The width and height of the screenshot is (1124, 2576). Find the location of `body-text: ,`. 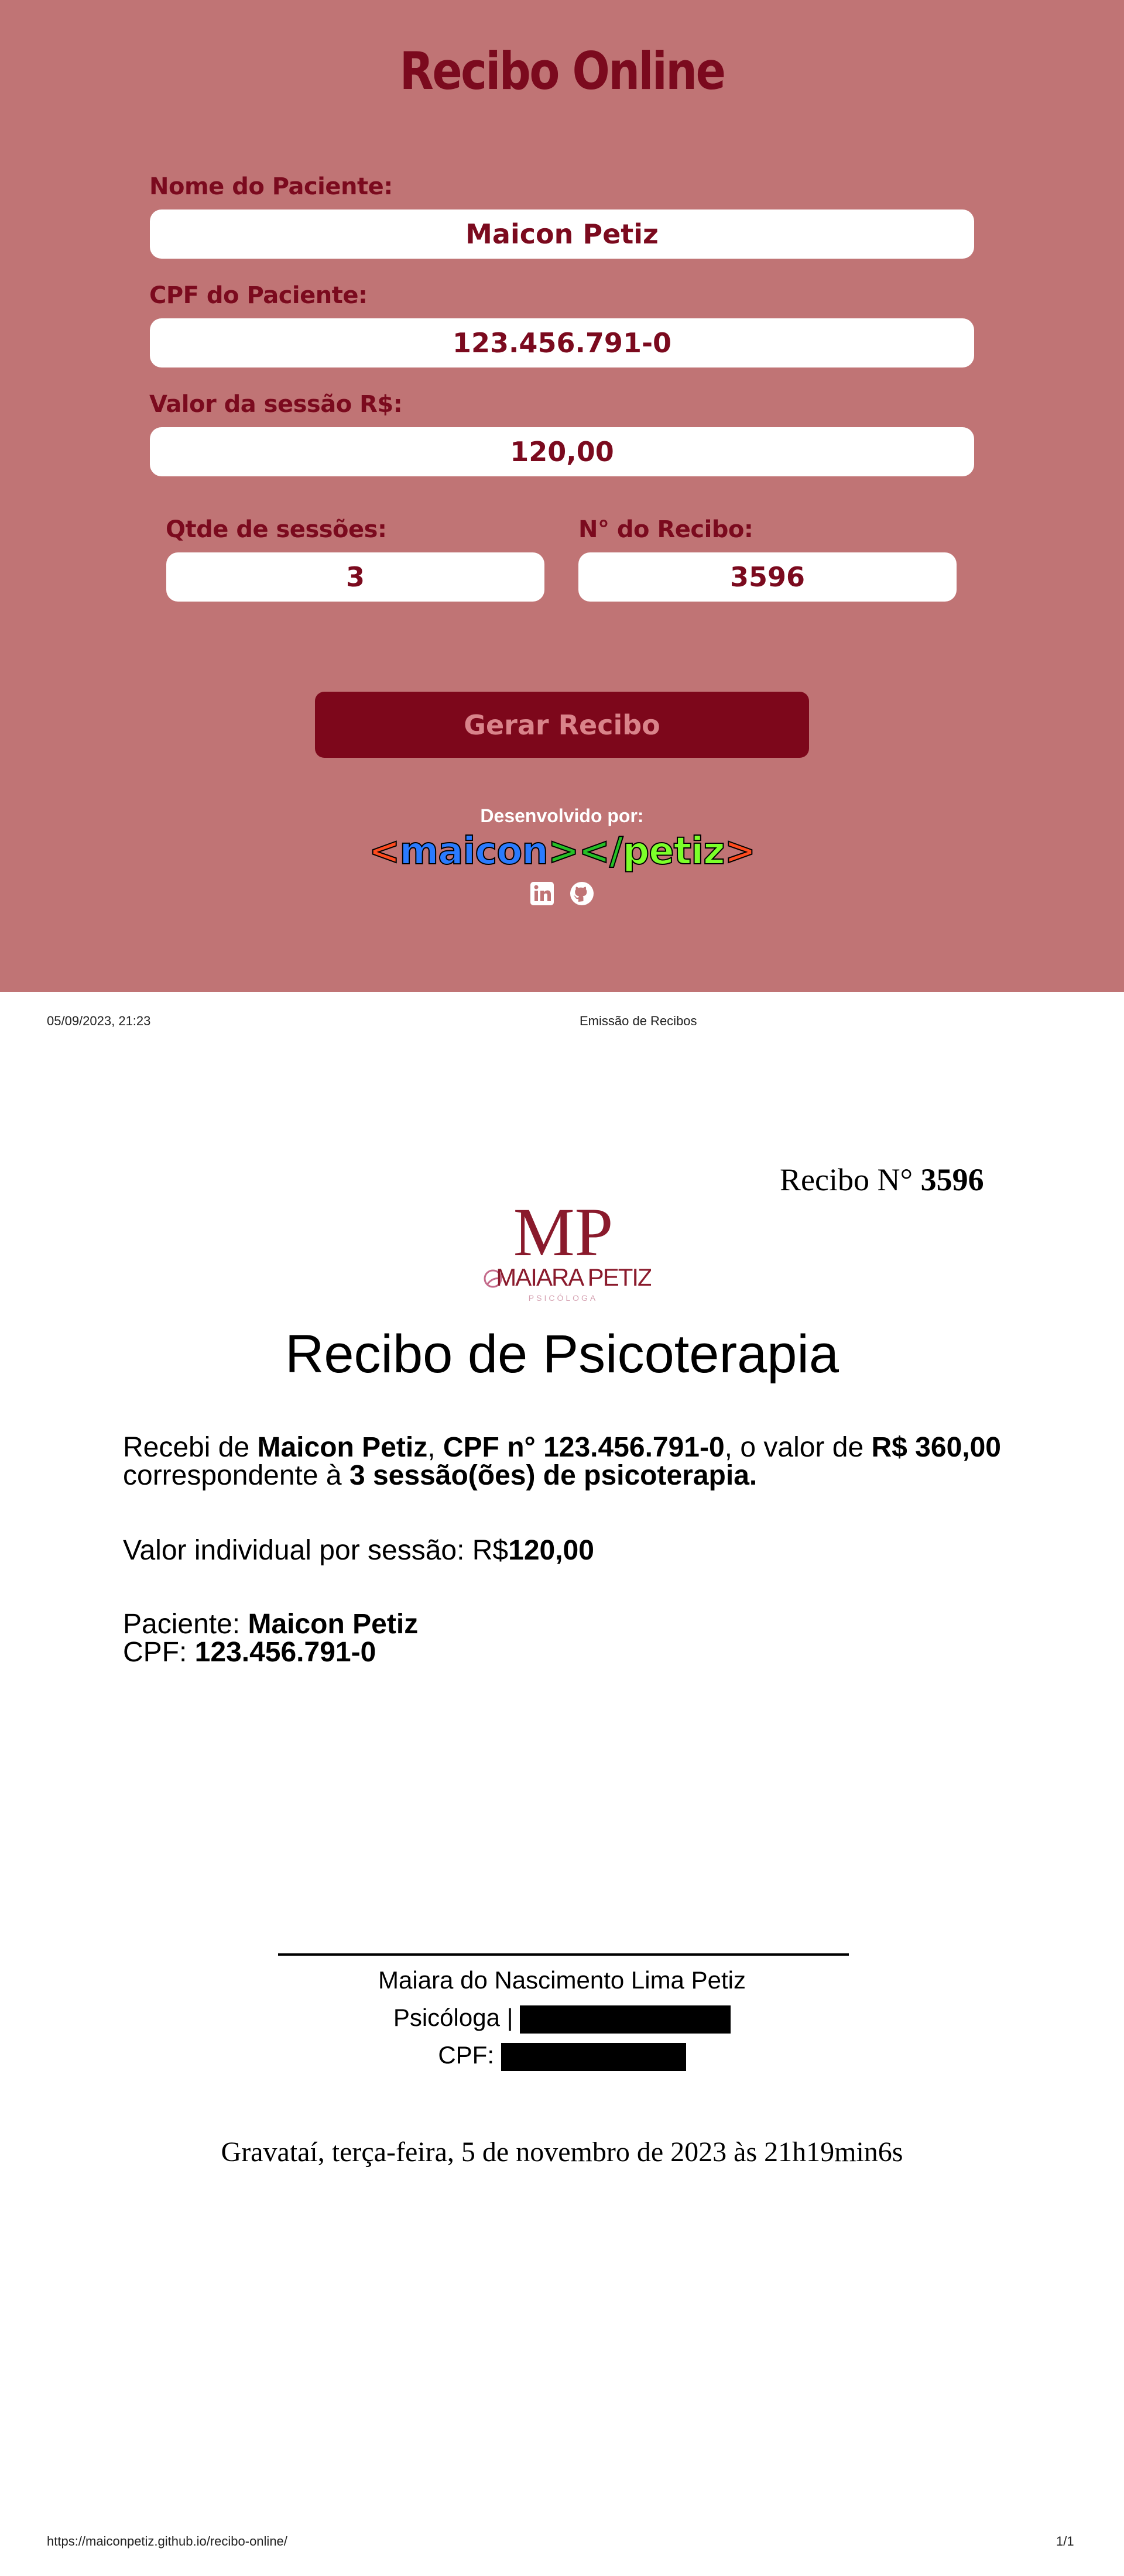

body-text: , is located at coordinates (435, 1448).